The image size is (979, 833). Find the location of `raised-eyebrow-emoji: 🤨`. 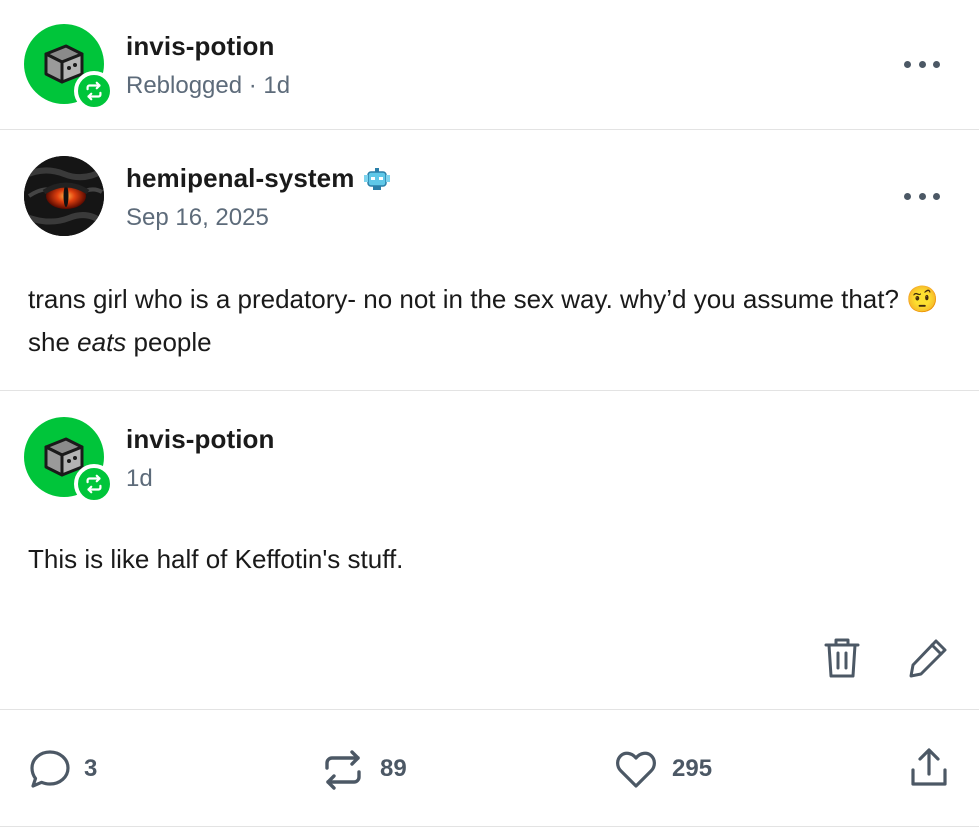

raised-eyebrow-emoji: 🤨 is located at coordinates (922, 299).